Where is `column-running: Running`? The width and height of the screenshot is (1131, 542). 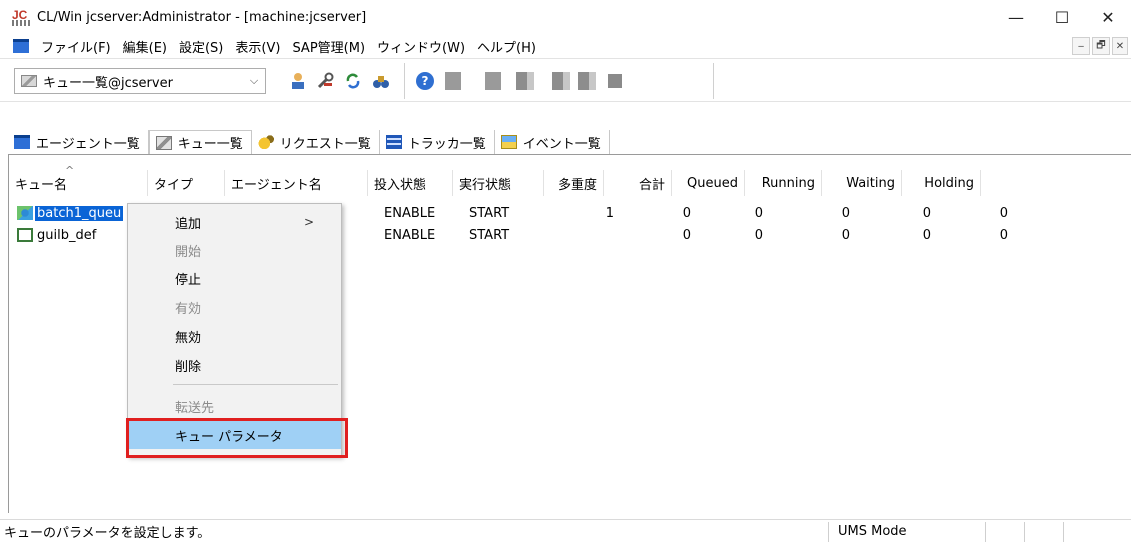 column-running: Running is located at coordinates (783, 183).